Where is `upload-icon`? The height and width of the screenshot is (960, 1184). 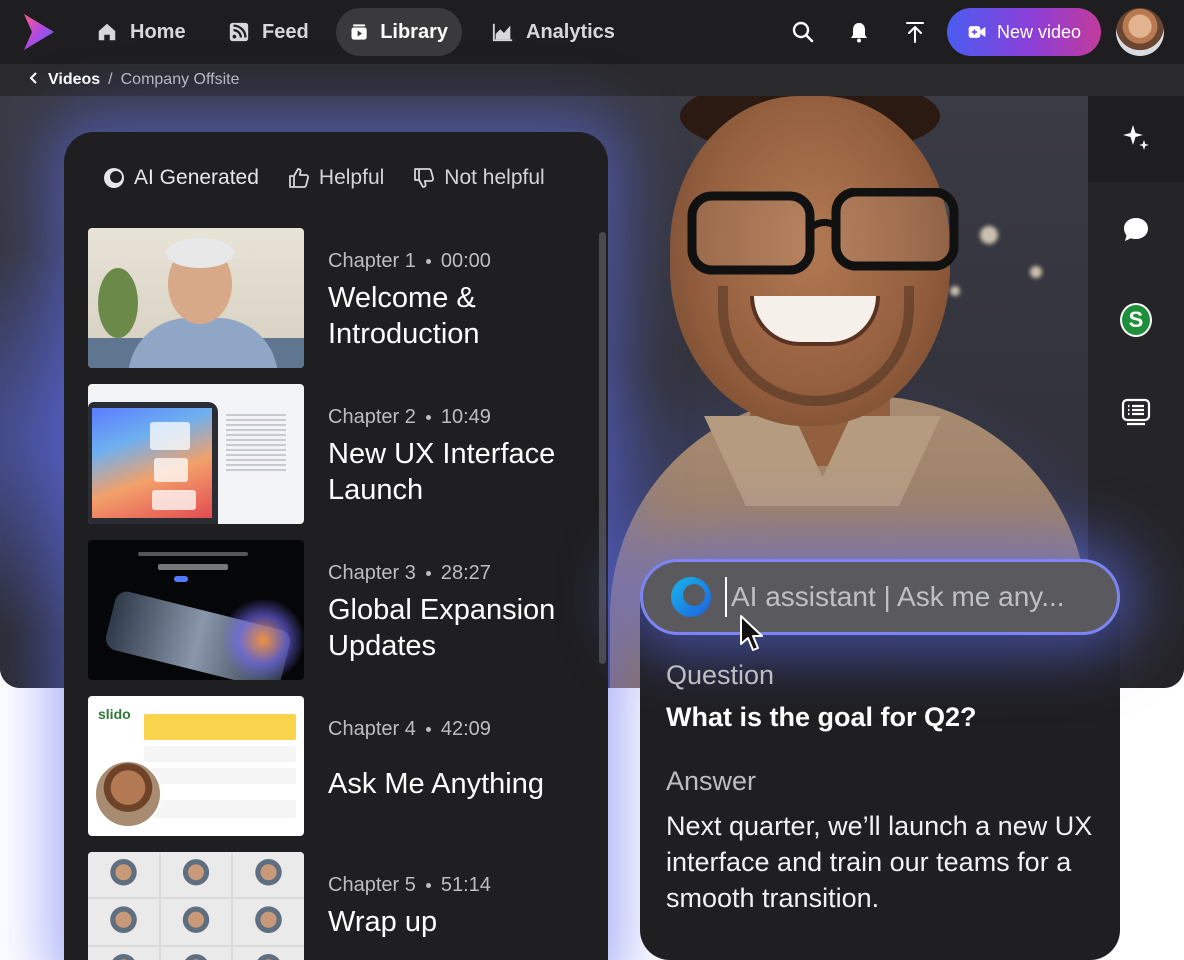 upload-icon is located at coordinates (915, 32).